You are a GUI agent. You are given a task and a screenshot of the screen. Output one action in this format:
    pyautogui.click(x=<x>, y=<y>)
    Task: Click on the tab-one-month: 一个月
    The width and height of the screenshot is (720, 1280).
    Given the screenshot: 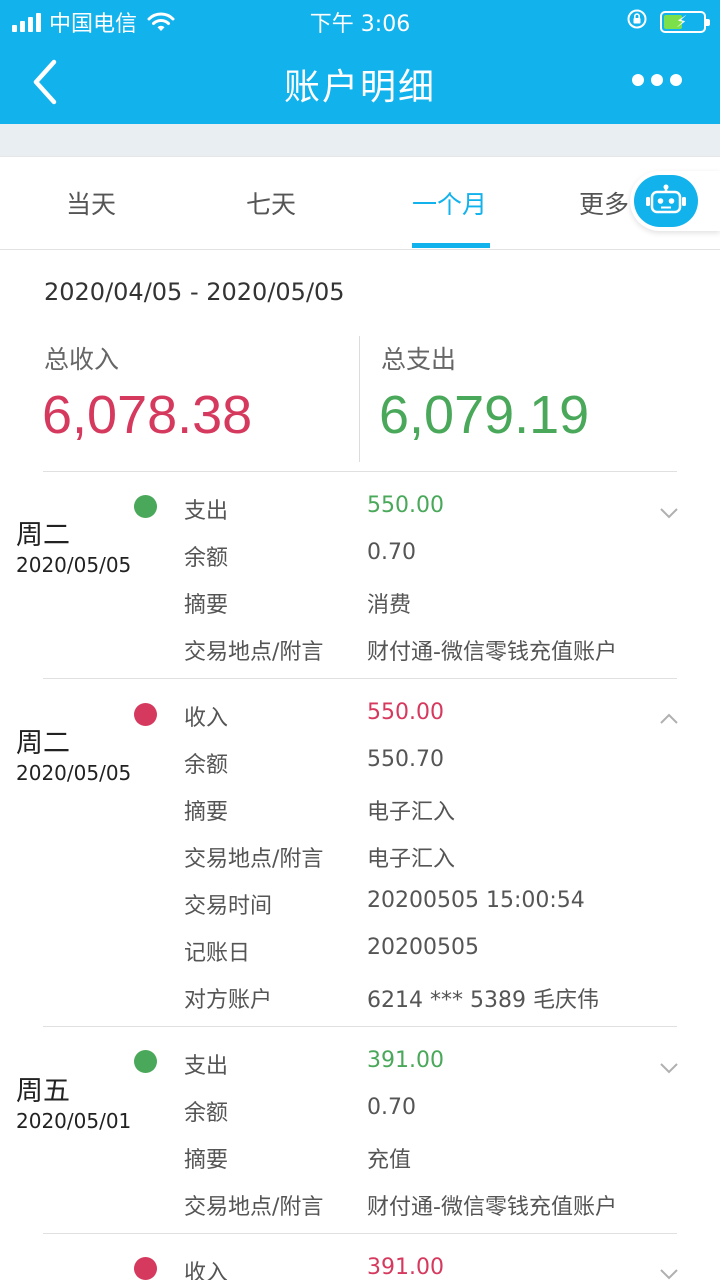 What is the action you would take?
    pyautogui.click(x=449, y=203)
    